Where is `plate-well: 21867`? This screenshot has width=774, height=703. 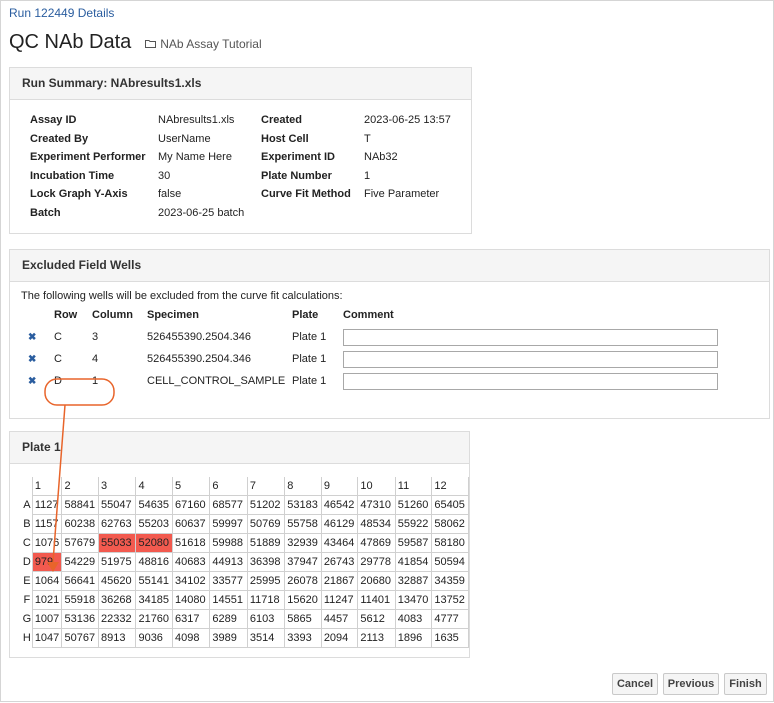 plate-well: 21867 is located at coordinates (339, 581).